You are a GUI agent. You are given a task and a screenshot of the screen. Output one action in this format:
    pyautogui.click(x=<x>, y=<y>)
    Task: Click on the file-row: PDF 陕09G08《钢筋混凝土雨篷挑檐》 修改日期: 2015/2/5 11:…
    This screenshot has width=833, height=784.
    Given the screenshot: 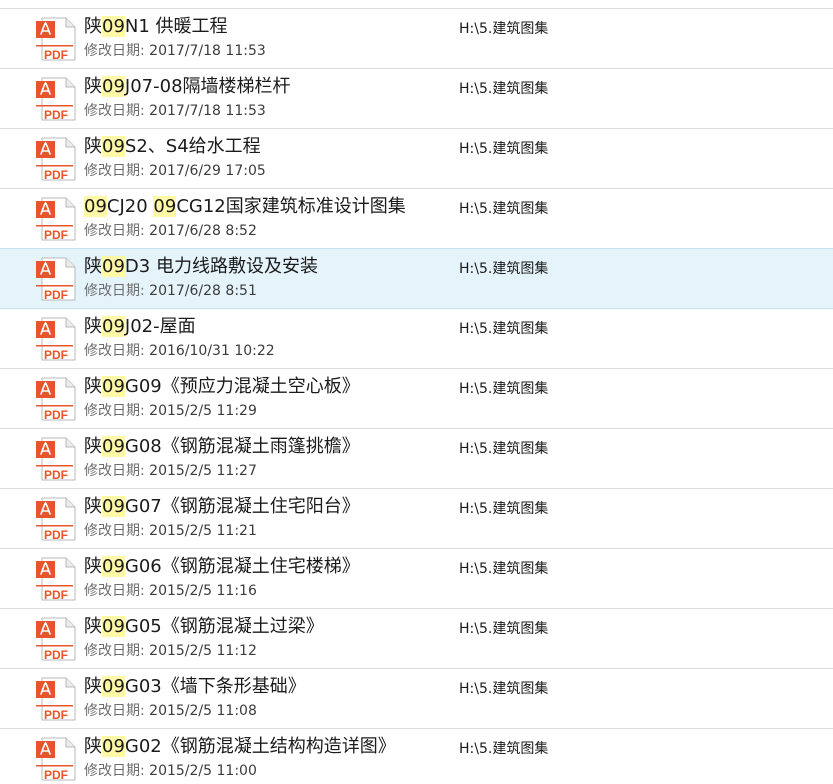 What is the action you would take?
    pyautogui.click(x=416, y=458)
    